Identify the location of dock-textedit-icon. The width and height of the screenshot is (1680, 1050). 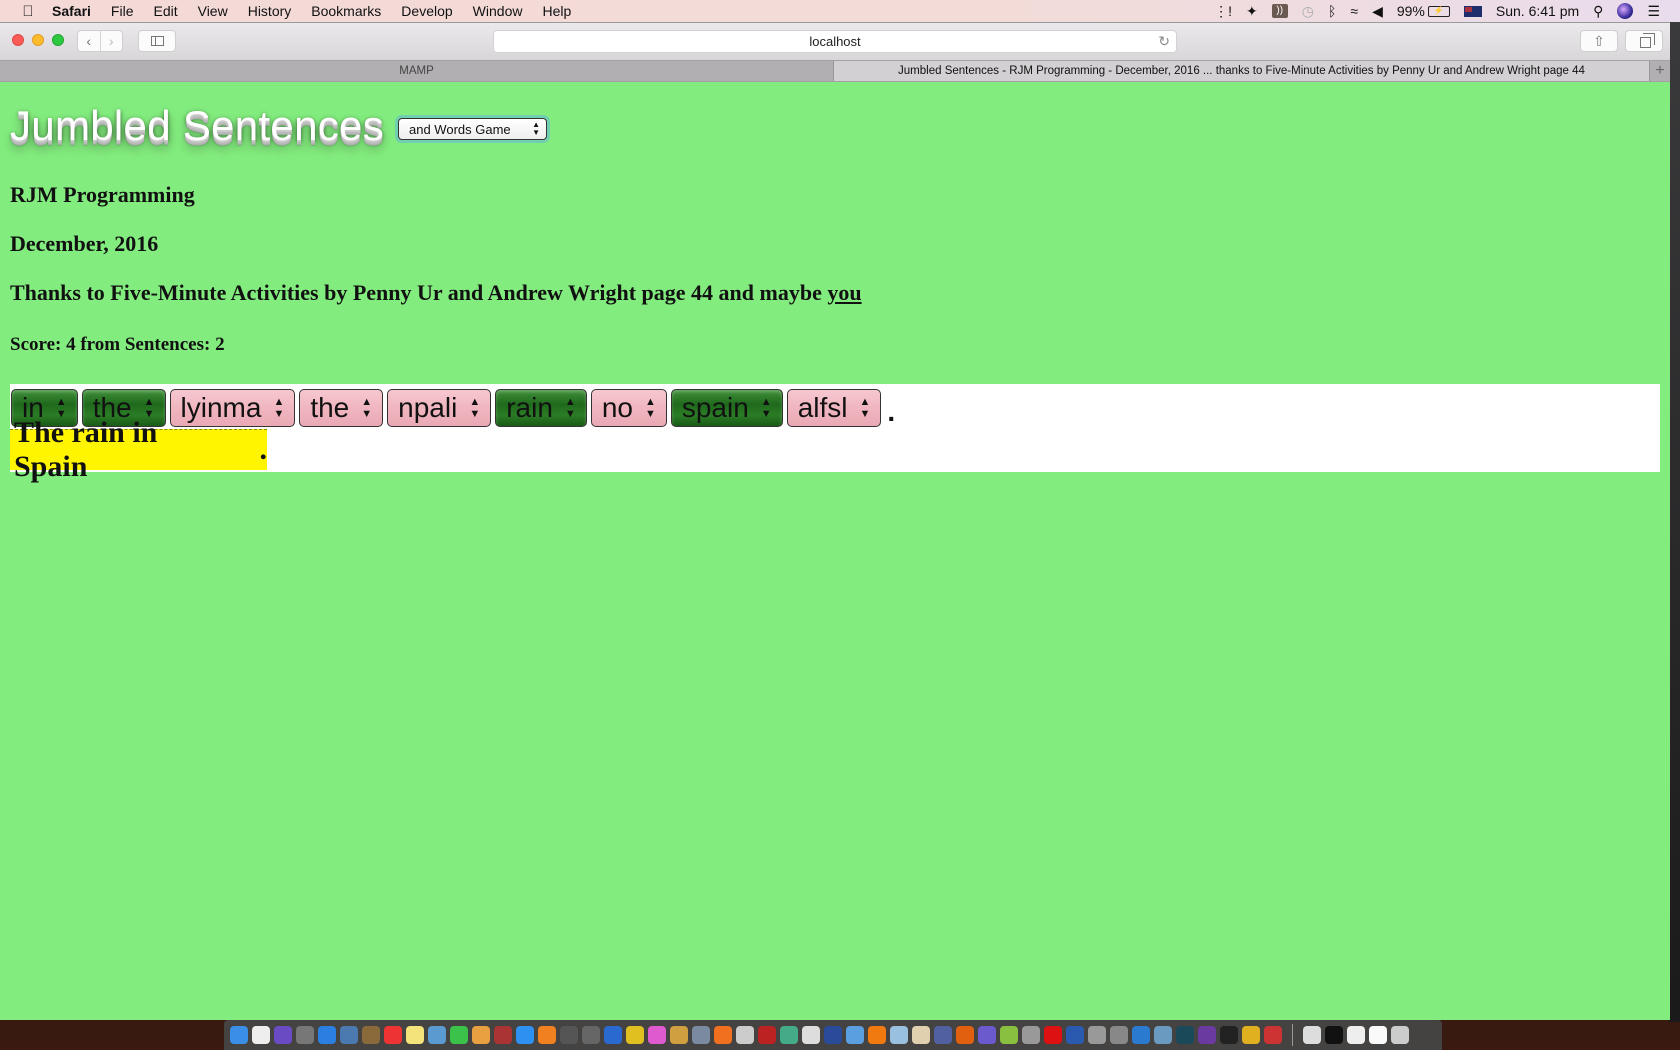
(921, 1035).